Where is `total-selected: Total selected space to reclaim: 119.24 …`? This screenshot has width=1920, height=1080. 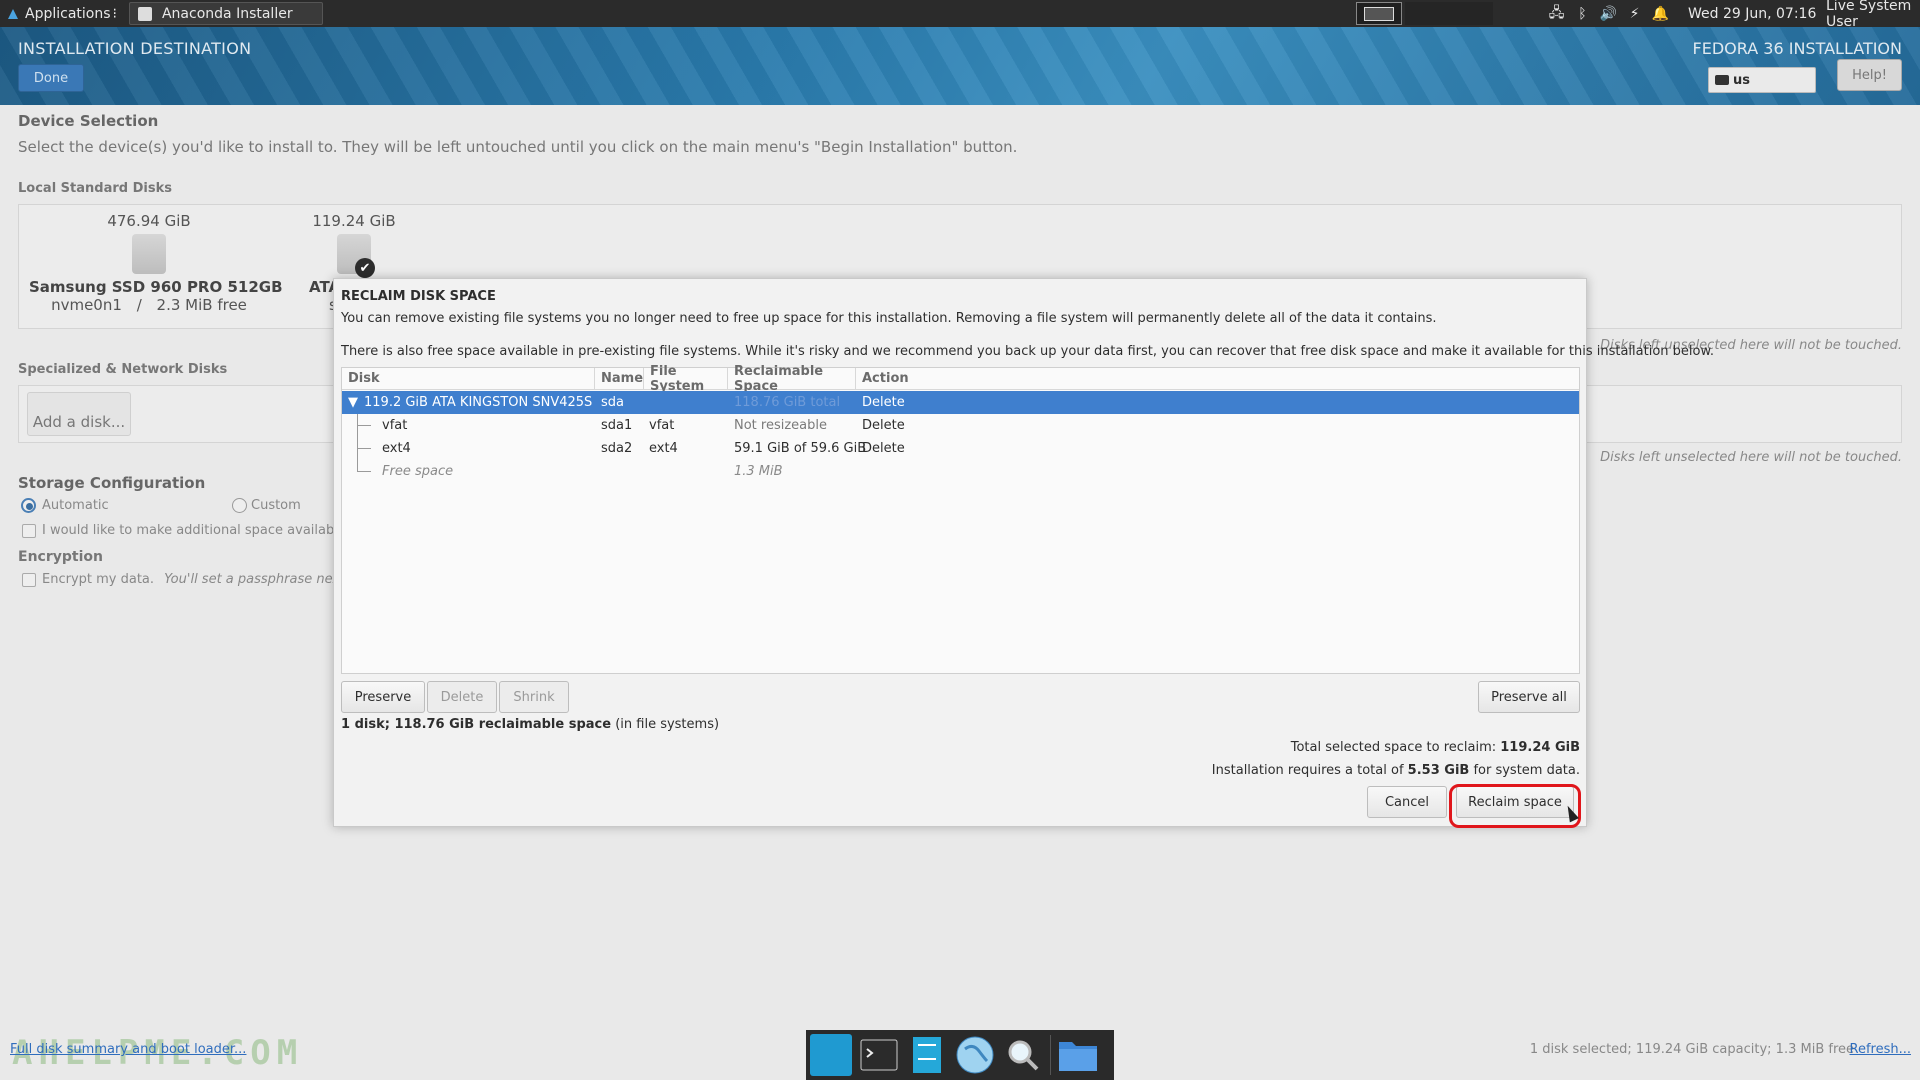
total-selected: Total selected space to reclaim: 119.24 … is located at coordinates (1435, 747).